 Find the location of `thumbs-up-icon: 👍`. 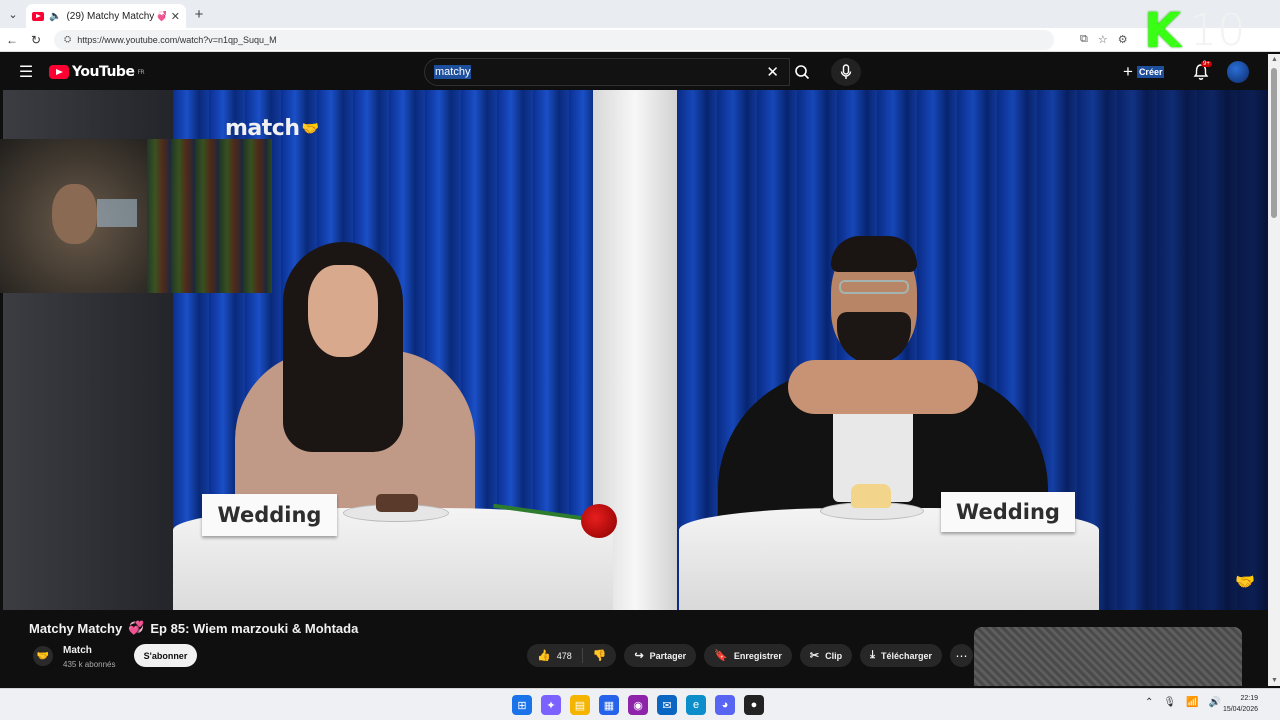

thumbs-up-icon: 👍 is located at coordinates (544, 656).